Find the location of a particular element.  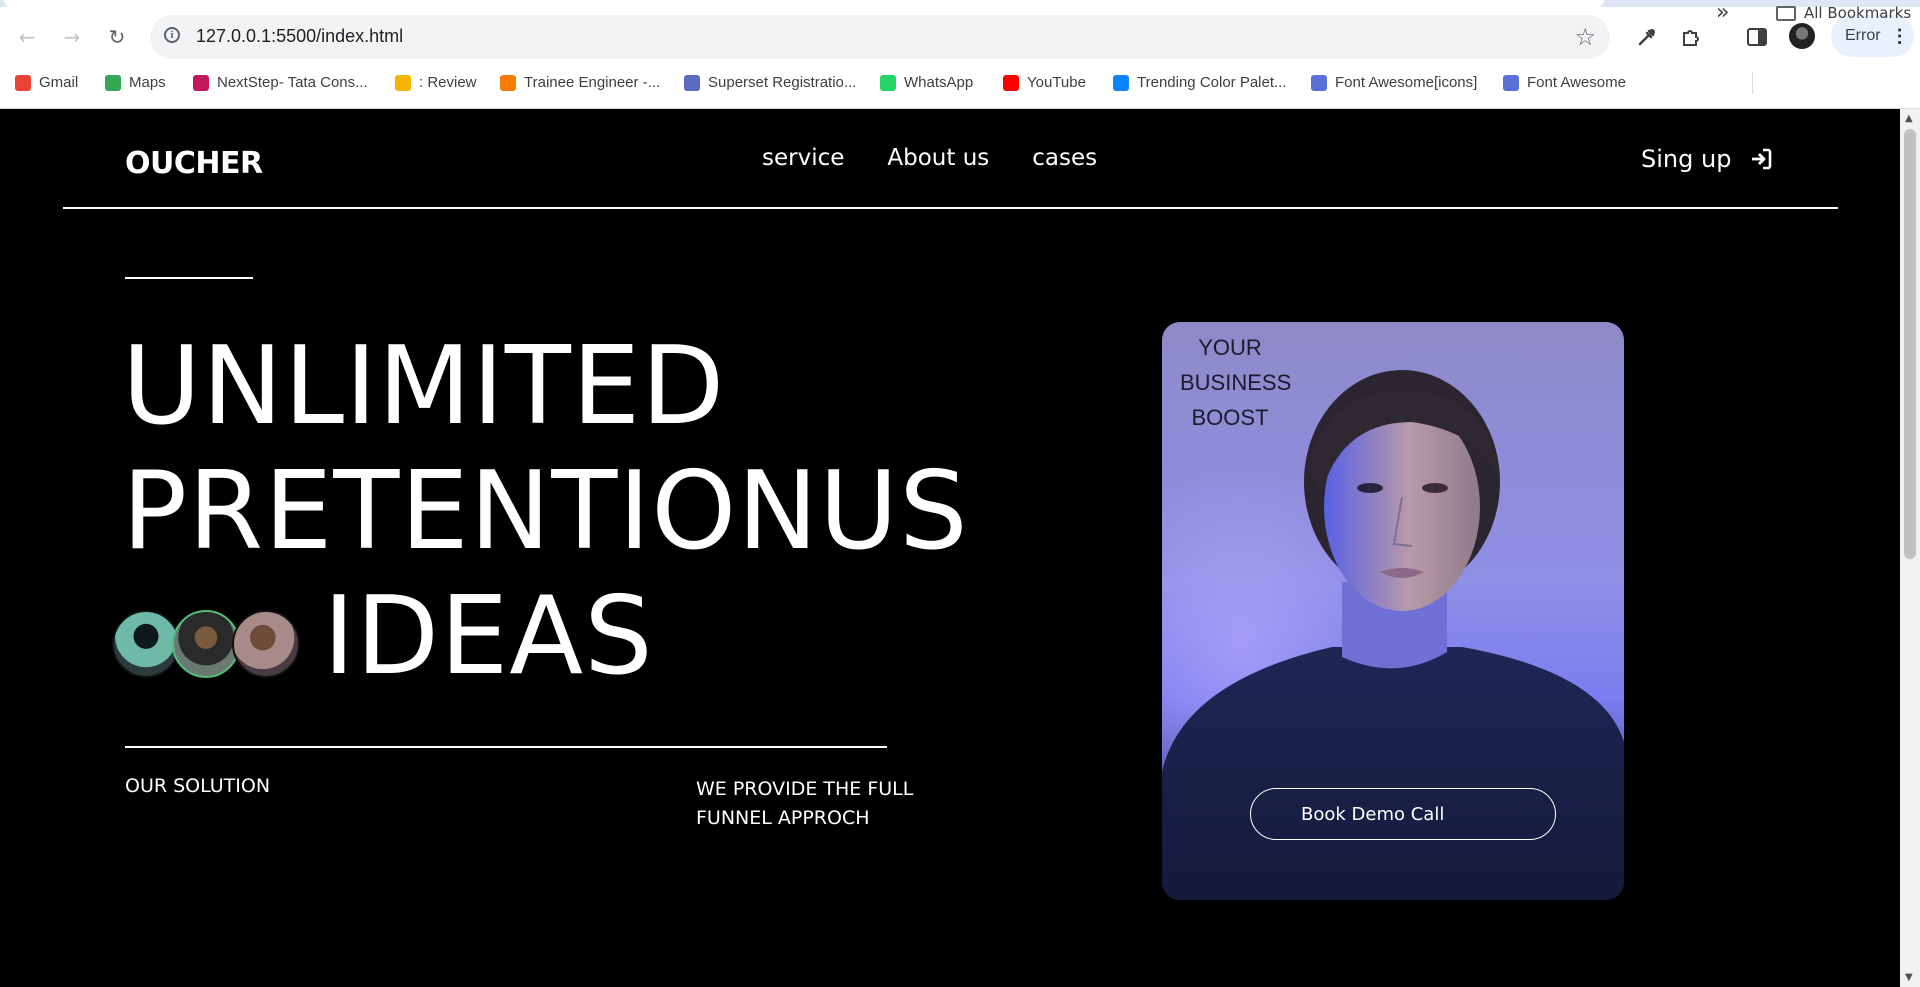

all-bookmarks-button: All Bookmarks is located at coordinates (1843, 13).